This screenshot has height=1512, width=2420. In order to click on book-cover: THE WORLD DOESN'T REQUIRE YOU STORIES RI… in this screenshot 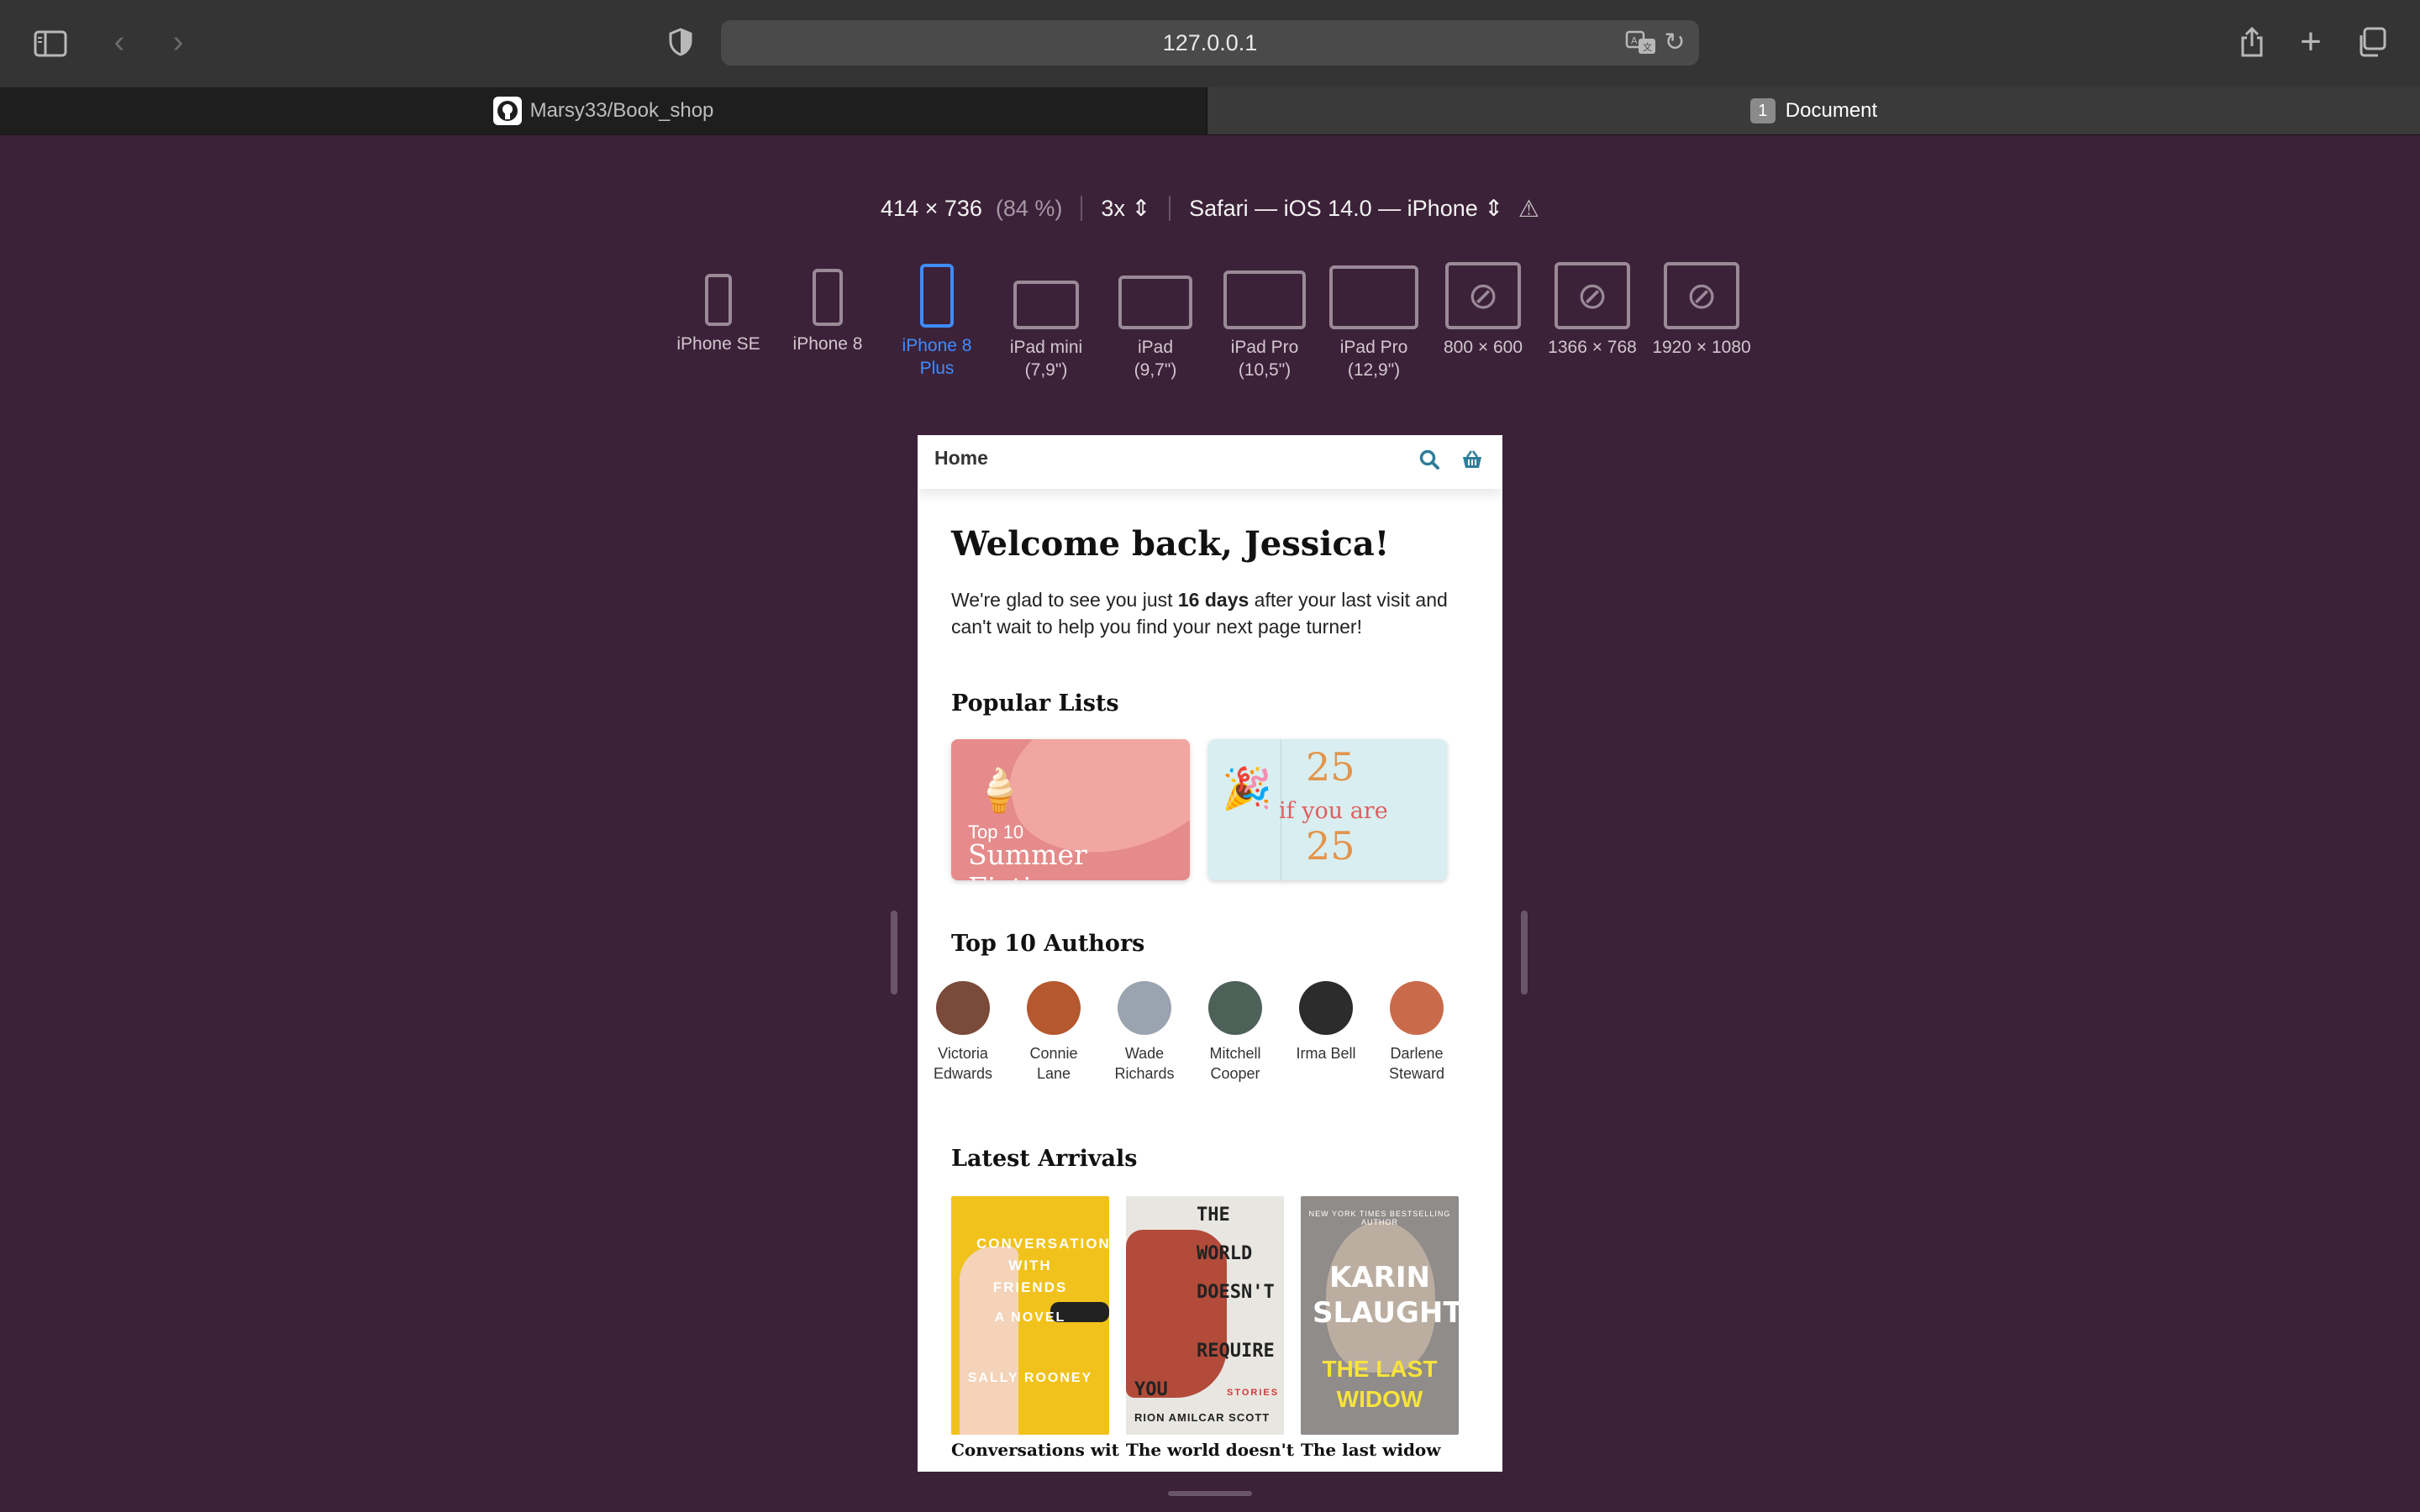, I will do `click(1205, 1315)`.